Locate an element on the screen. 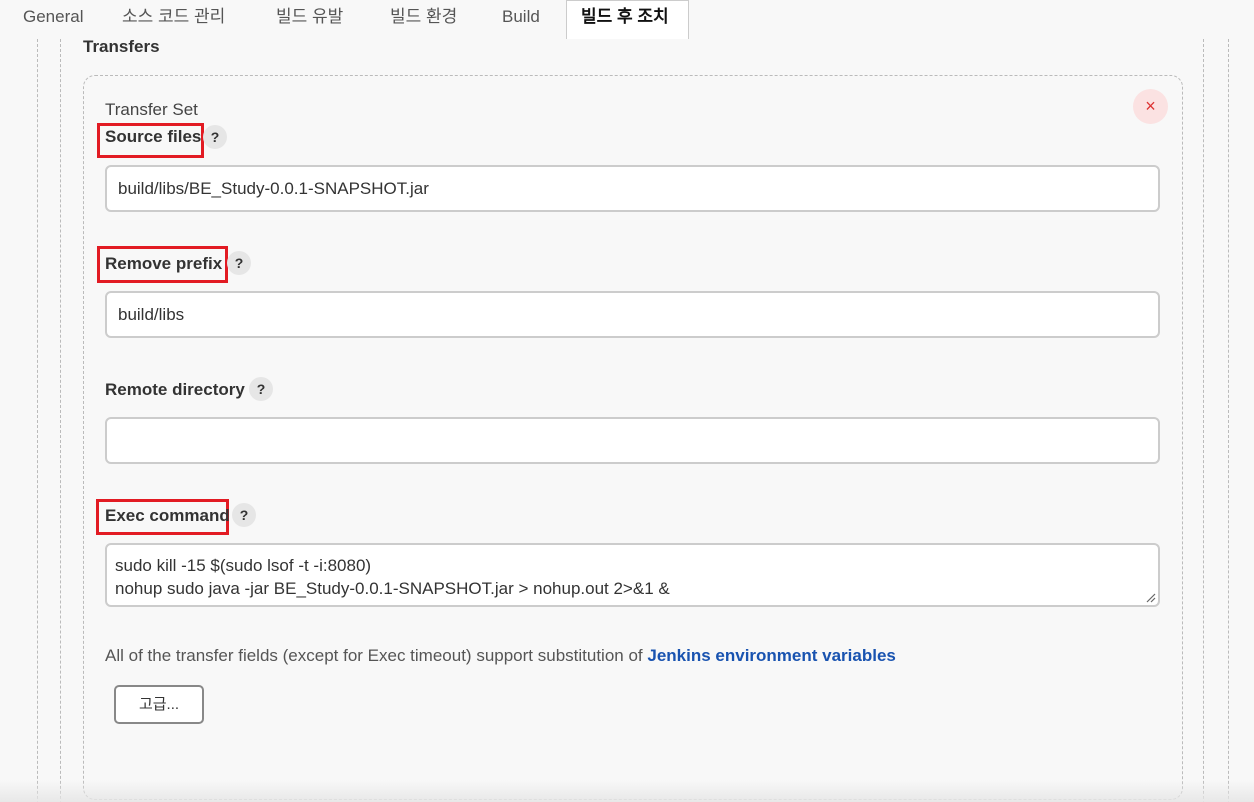  source-files-help-icon: ? is located at coordinates (215, 137).